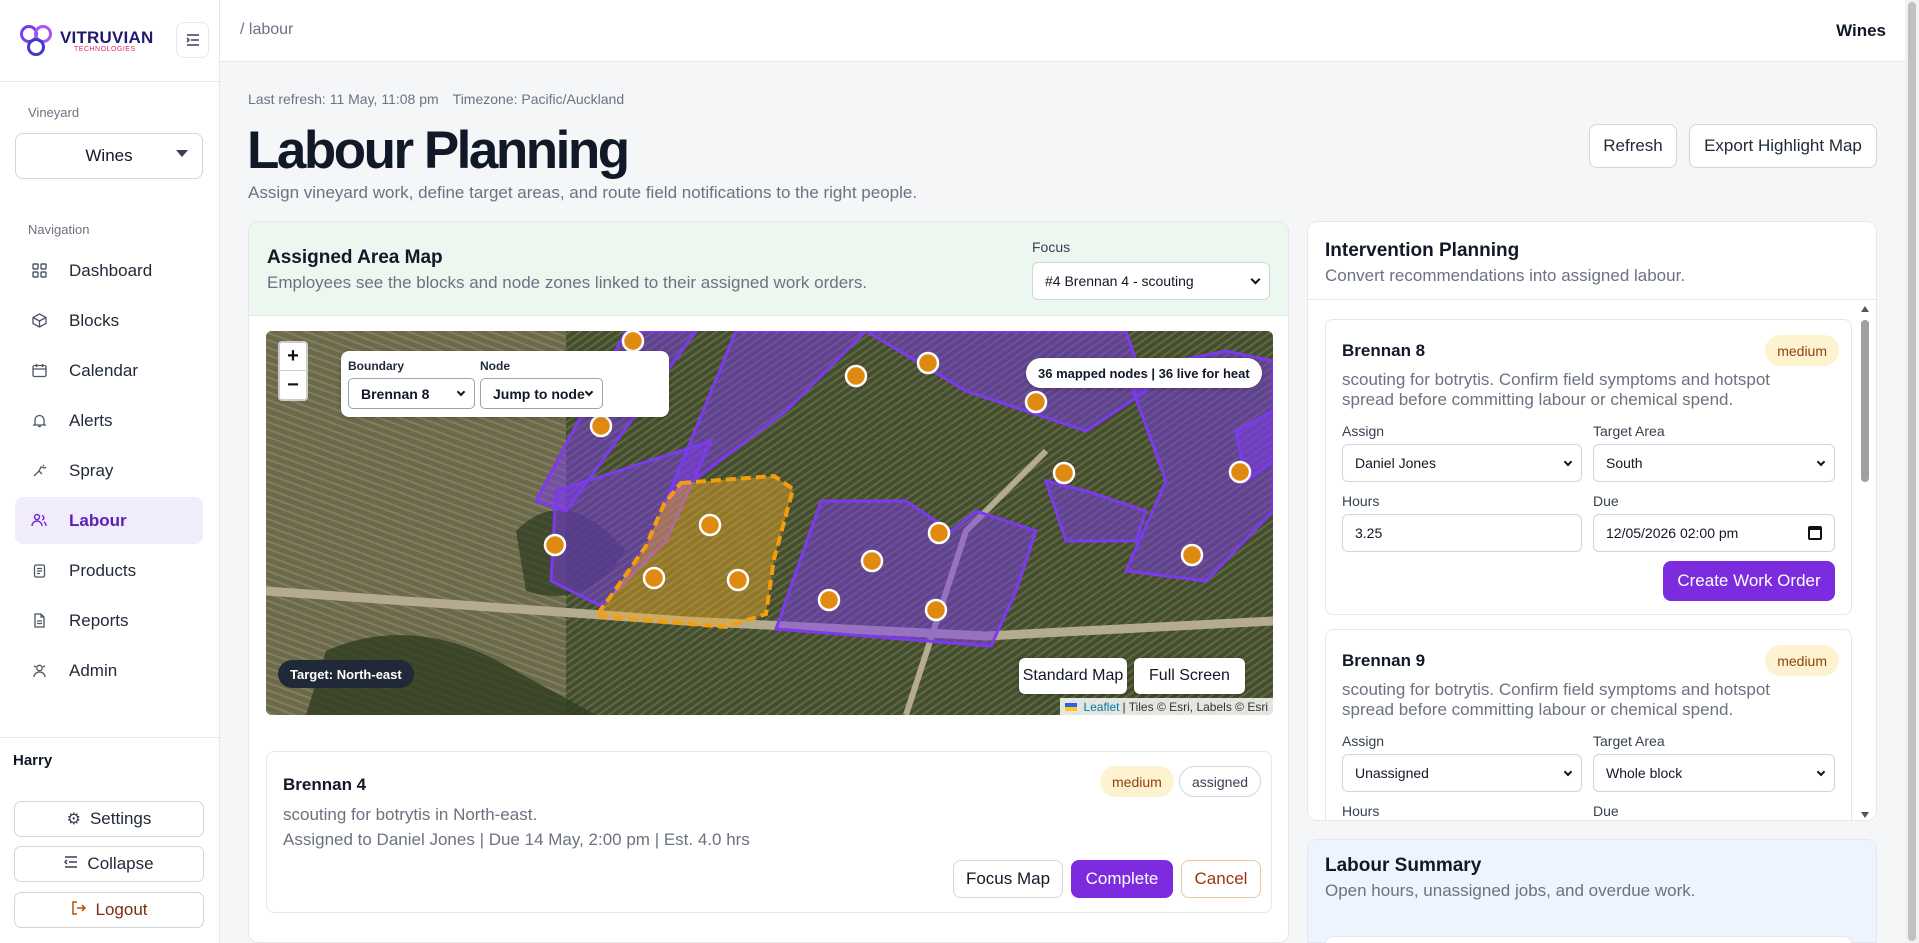 This screenshot has height=943, width=1919. What do you see at coordinates (1122, 879) in the screenshot?
I see `complete-button: Complete` at bounding box center [1122, 879].